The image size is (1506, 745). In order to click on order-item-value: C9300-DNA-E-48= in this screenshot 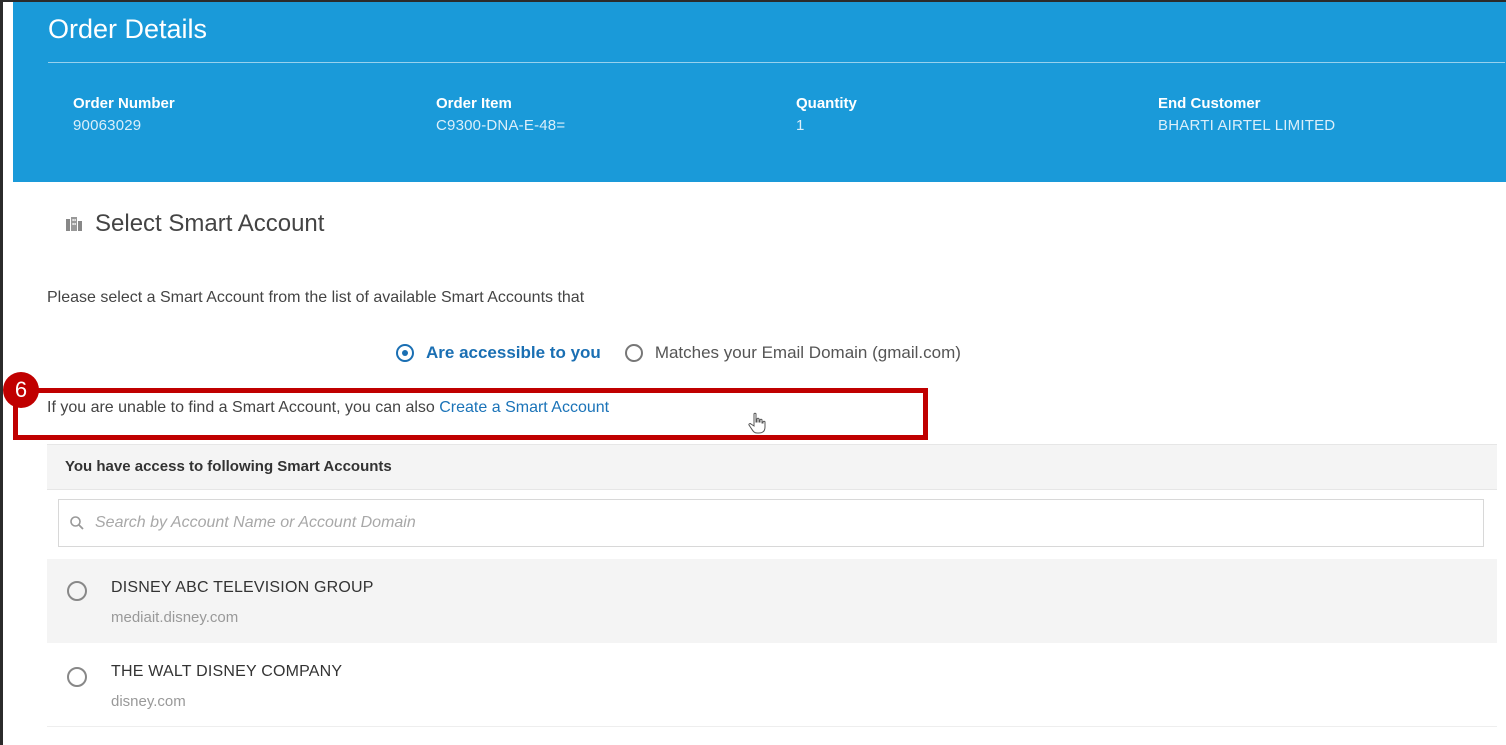, I will do `click(501, 125)`.